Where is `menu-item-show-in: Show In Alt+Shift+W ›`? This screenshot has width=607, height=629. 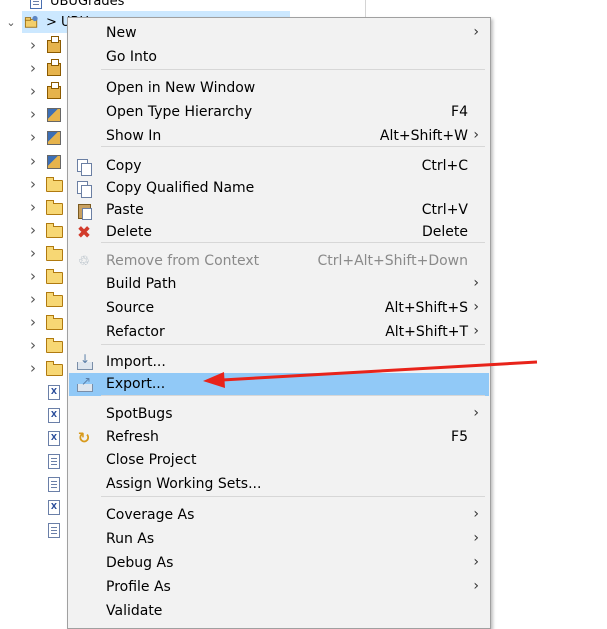 menu-item-show-in: Show In Alt+Shift+W › is located at coordinates (279, 136).